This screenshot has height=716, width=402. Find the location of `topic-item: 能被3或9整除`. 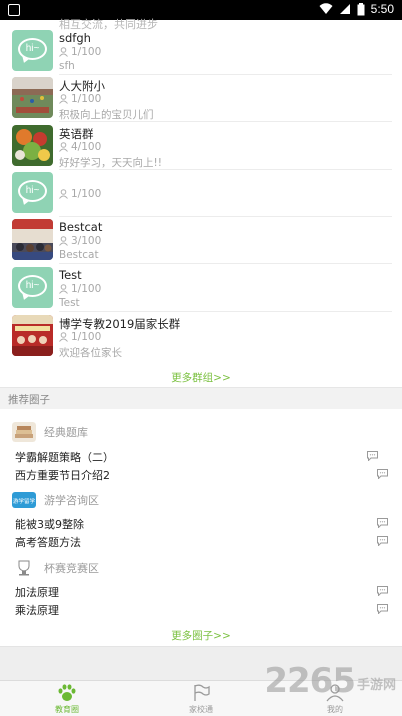

topic-item: 能被3或9整除 is located at coordinates (201, 525).